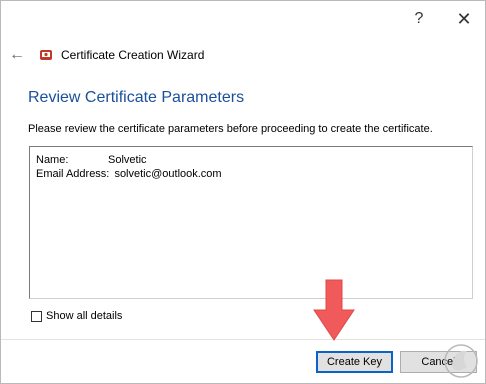 The image size is (486, 384). Describe the element at coordinates (73, 174) in the screenshot. I see `param-label: Email Address:` at that location.